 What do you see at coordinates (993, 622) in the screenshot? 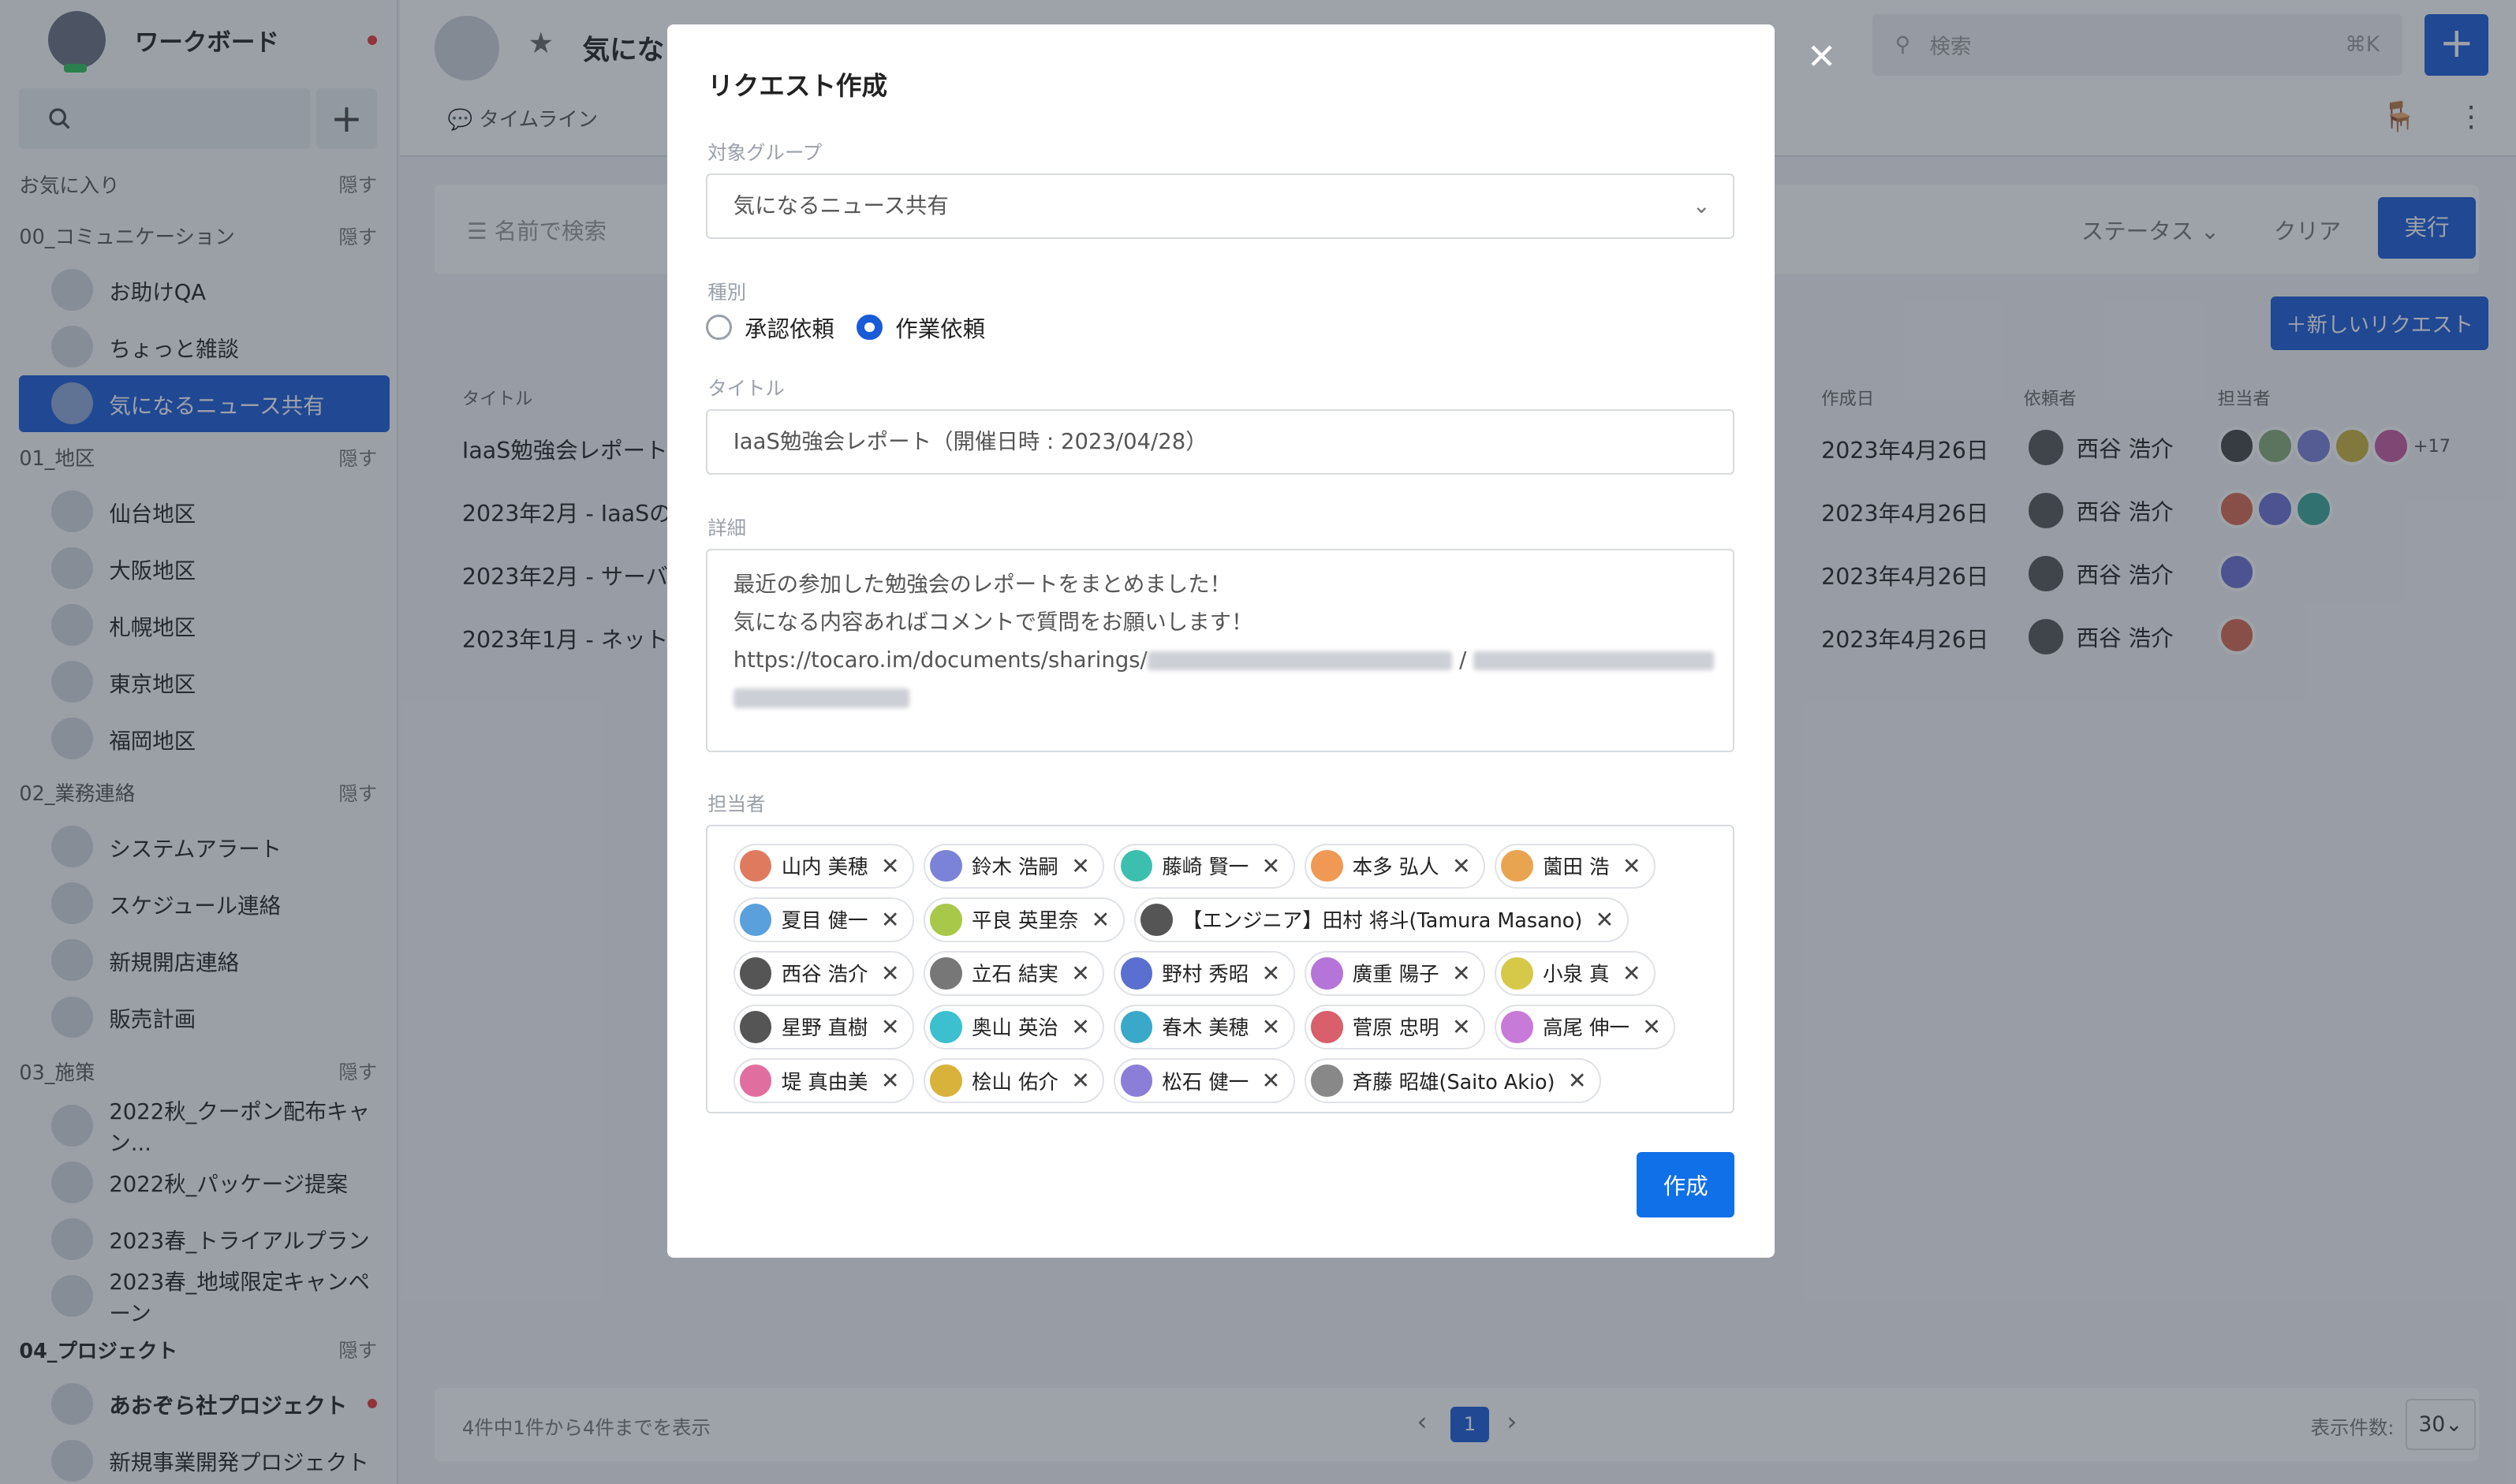
I see `detail-line-2: 気になる内容あればコメントで質問をお願いします！` at bounding box center [993, 622].